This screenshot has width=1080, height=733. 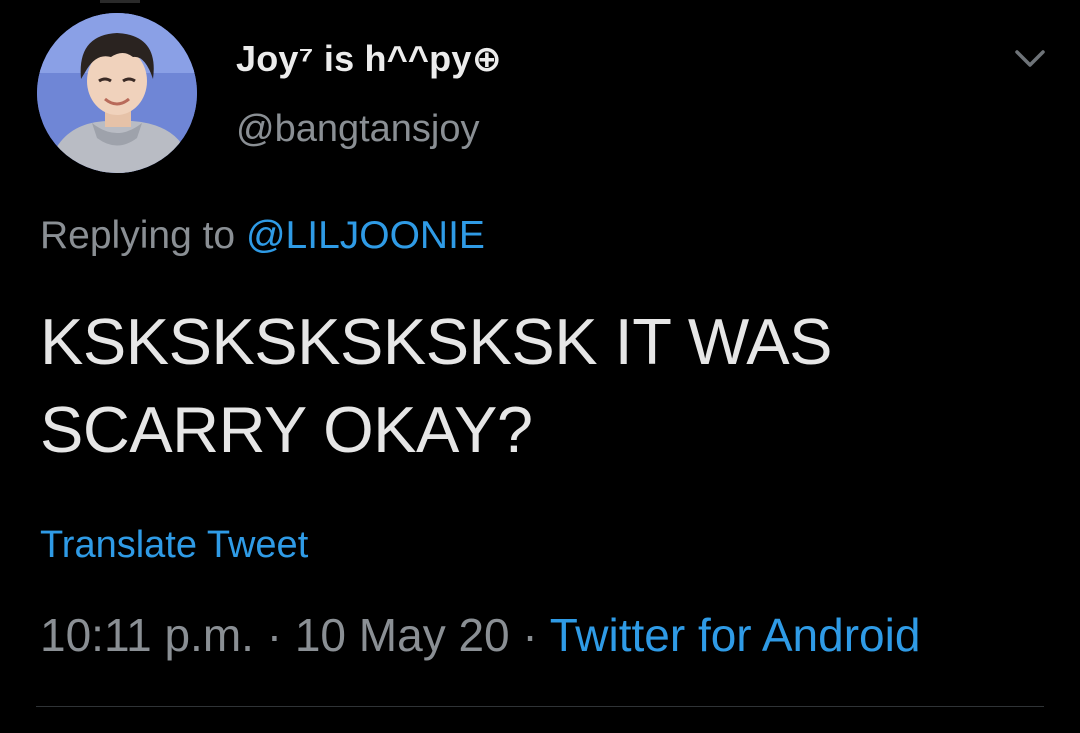 I want to click on avatar, so click(x=117, y=93).